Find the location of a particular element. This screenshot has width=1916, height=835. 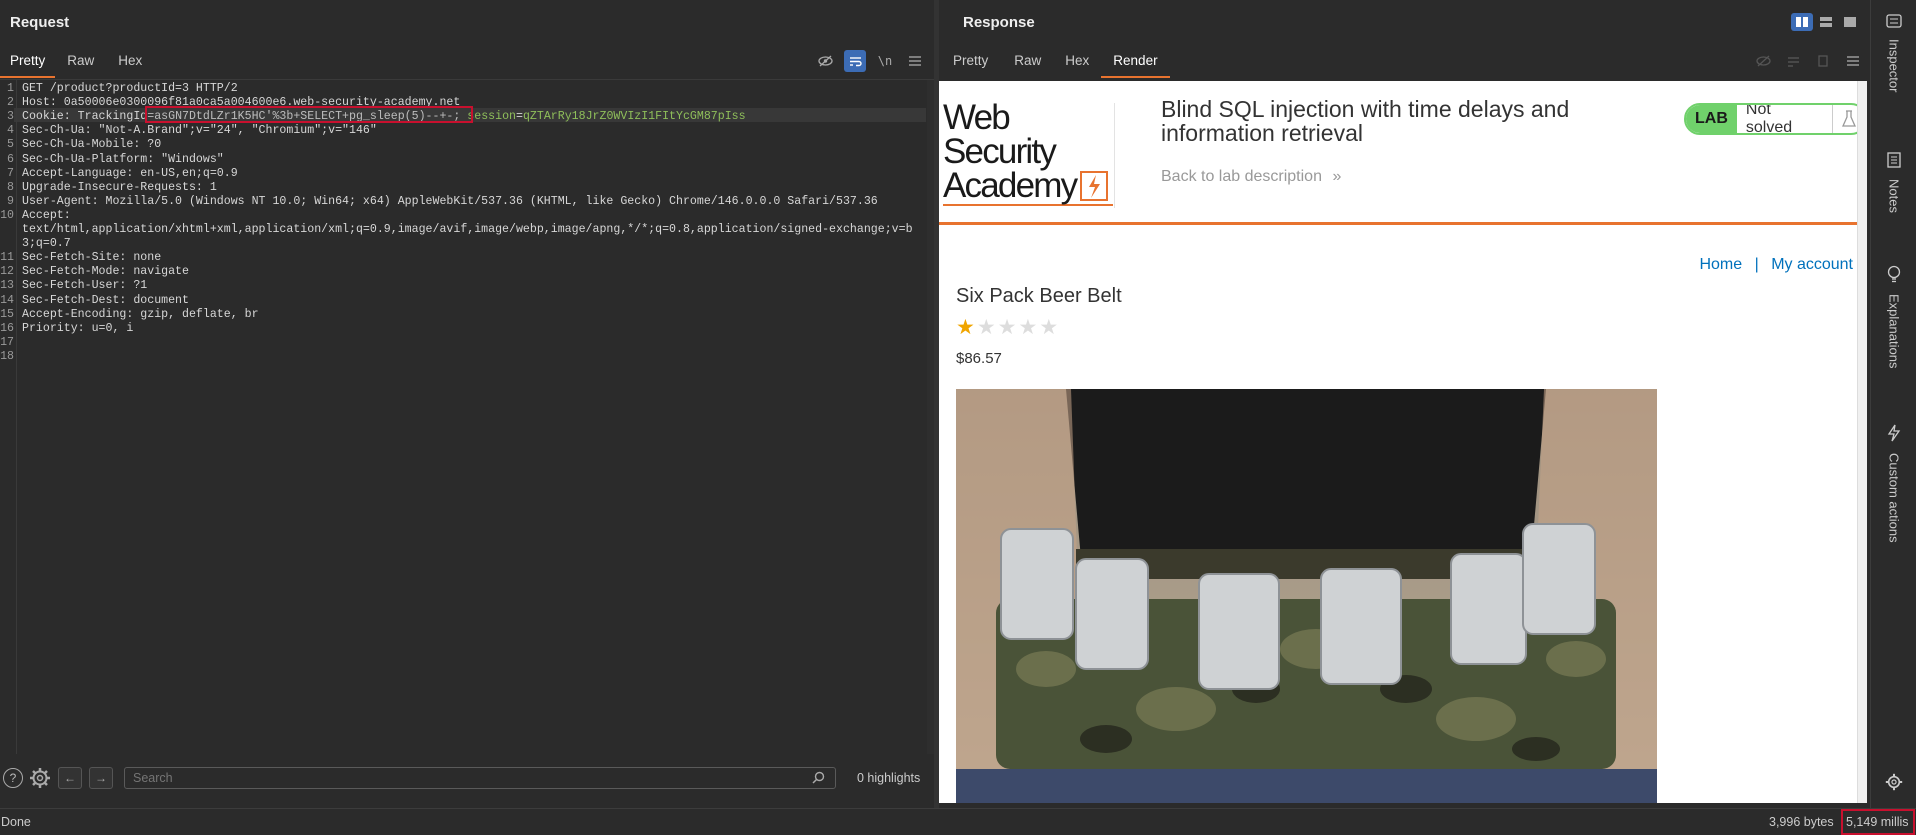

status-bar: Done 3,996 bytes 5,149 millis is located at coordinates (958, 821).